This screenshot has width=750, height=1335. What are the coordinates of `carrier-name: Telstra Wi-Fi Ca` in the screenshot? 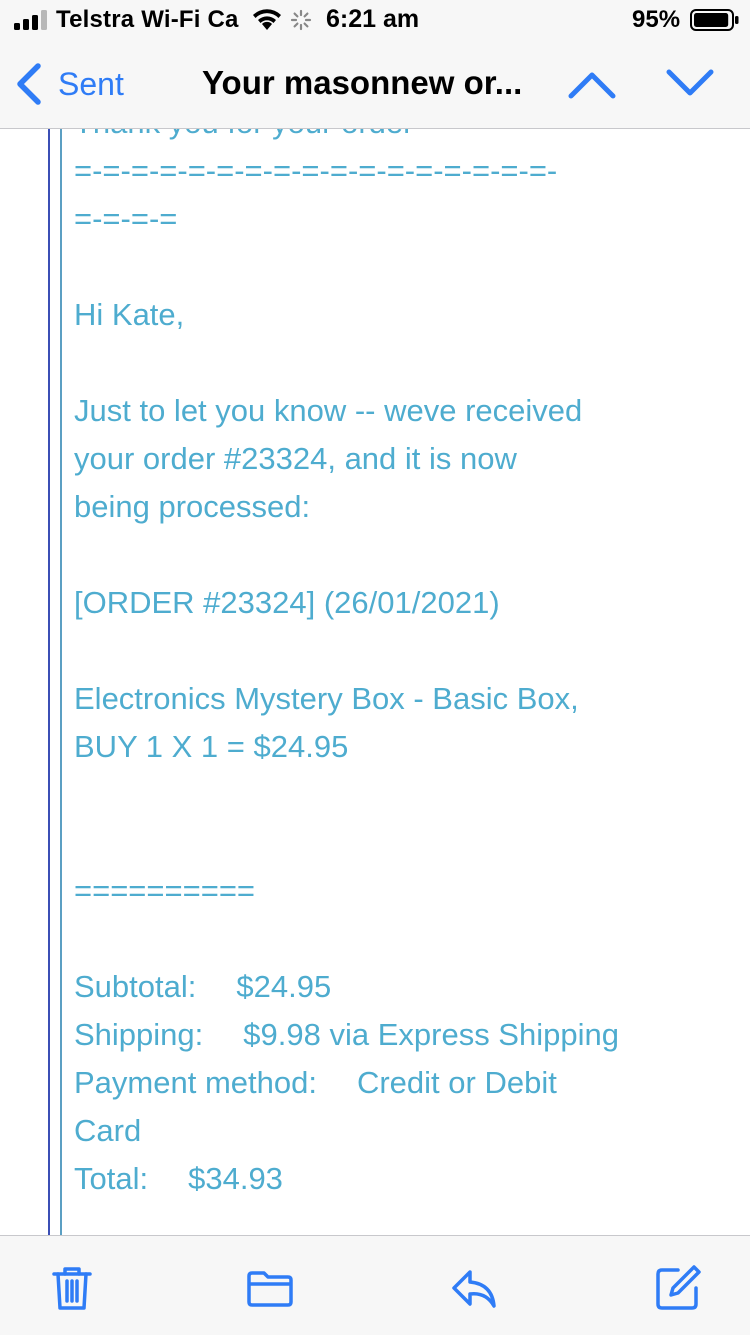 It's located at (147, 19).